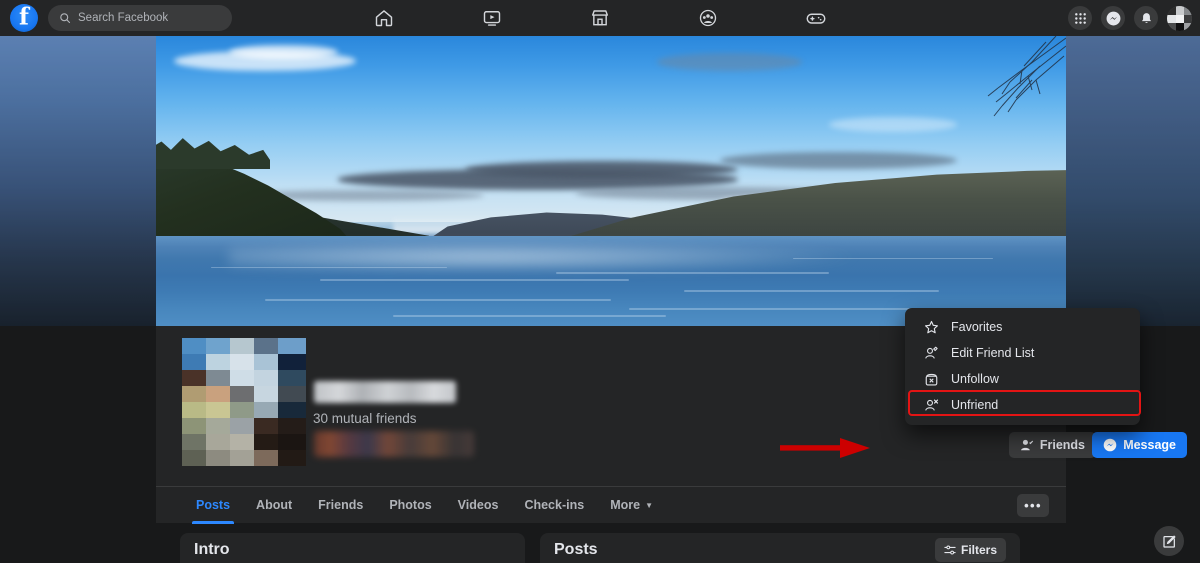  Describe the element at coordinates (384, 18) in the screenshot. I see `home-icon` at that location.